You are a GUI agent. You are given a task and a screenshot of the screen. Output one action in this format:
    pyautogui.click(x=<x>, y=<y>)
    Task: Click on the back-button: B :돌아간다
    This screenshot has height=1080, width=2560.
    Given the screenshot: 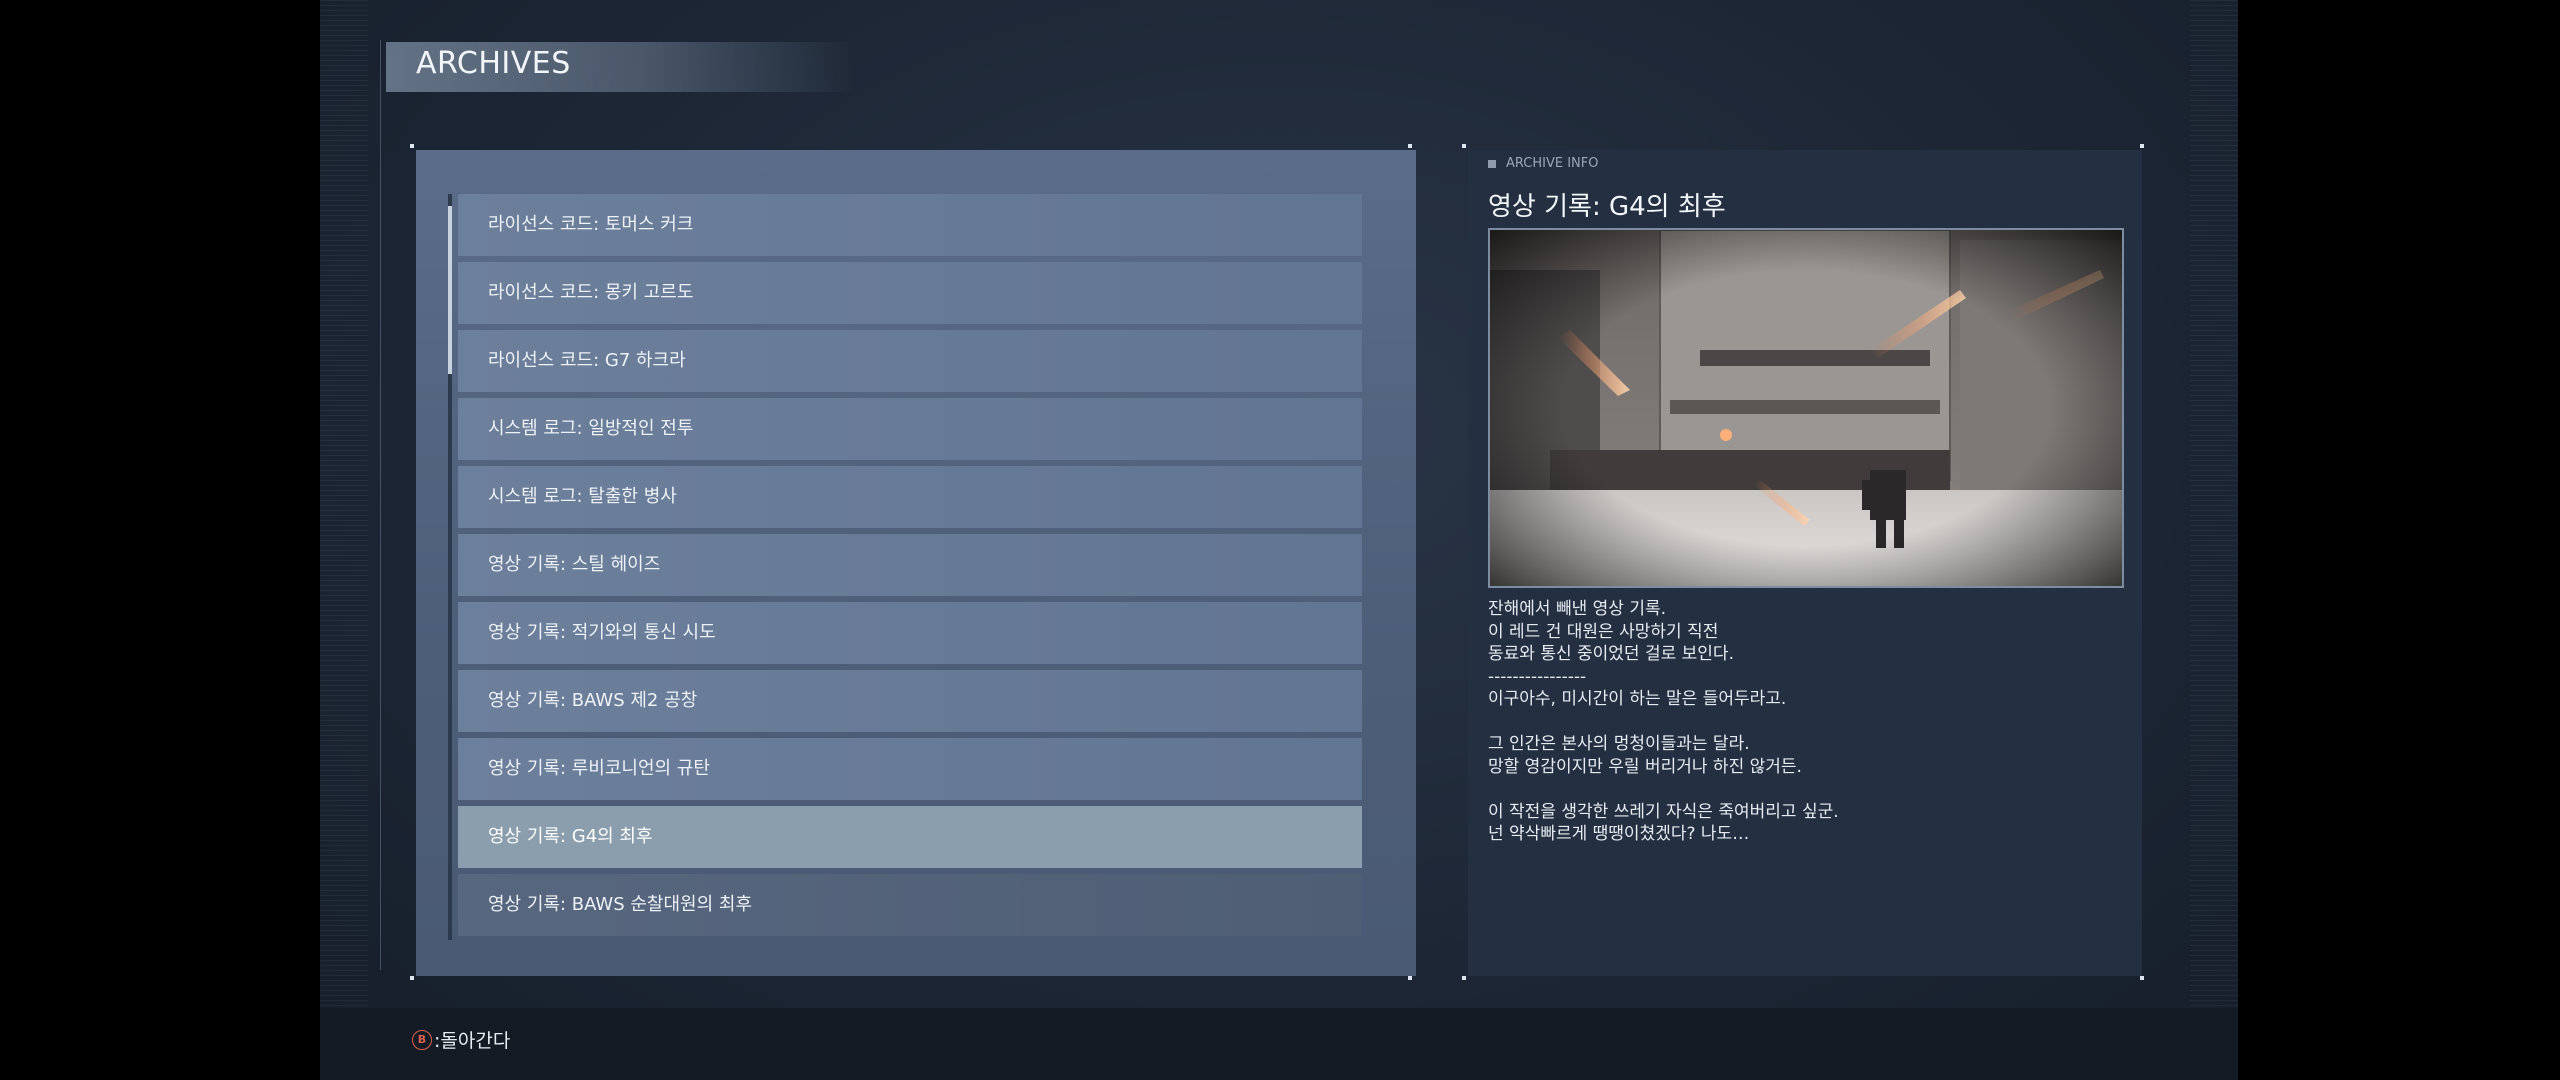 What is the action you would take?
    pyautogui.click(x=461, y=1039)
    